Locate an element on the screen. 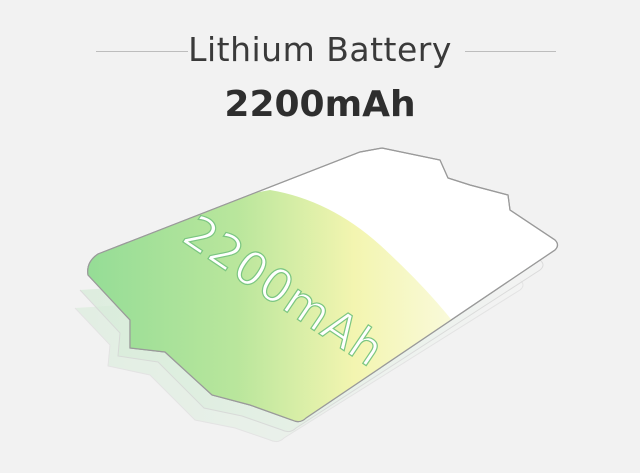 This screenshot has width=640, height=473. capacity-heading: 2200mAh is located at coordinates (320, 104).